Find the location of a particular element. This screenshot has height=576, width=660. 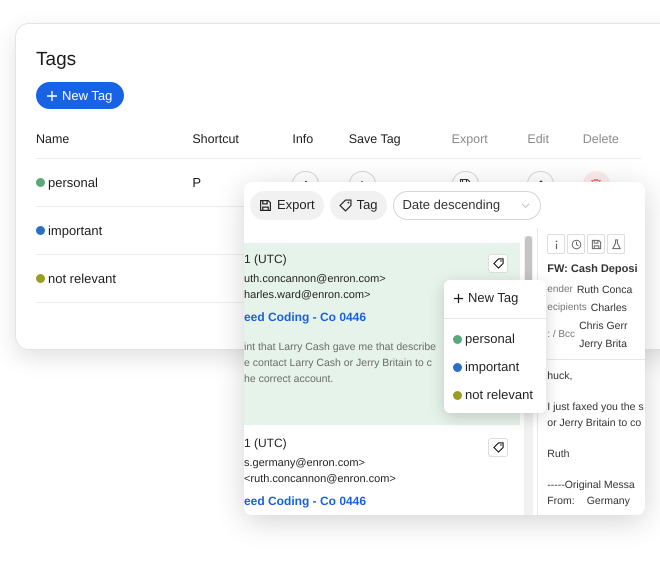

field-label: : / Bcc is located at coordinates (561, 335).